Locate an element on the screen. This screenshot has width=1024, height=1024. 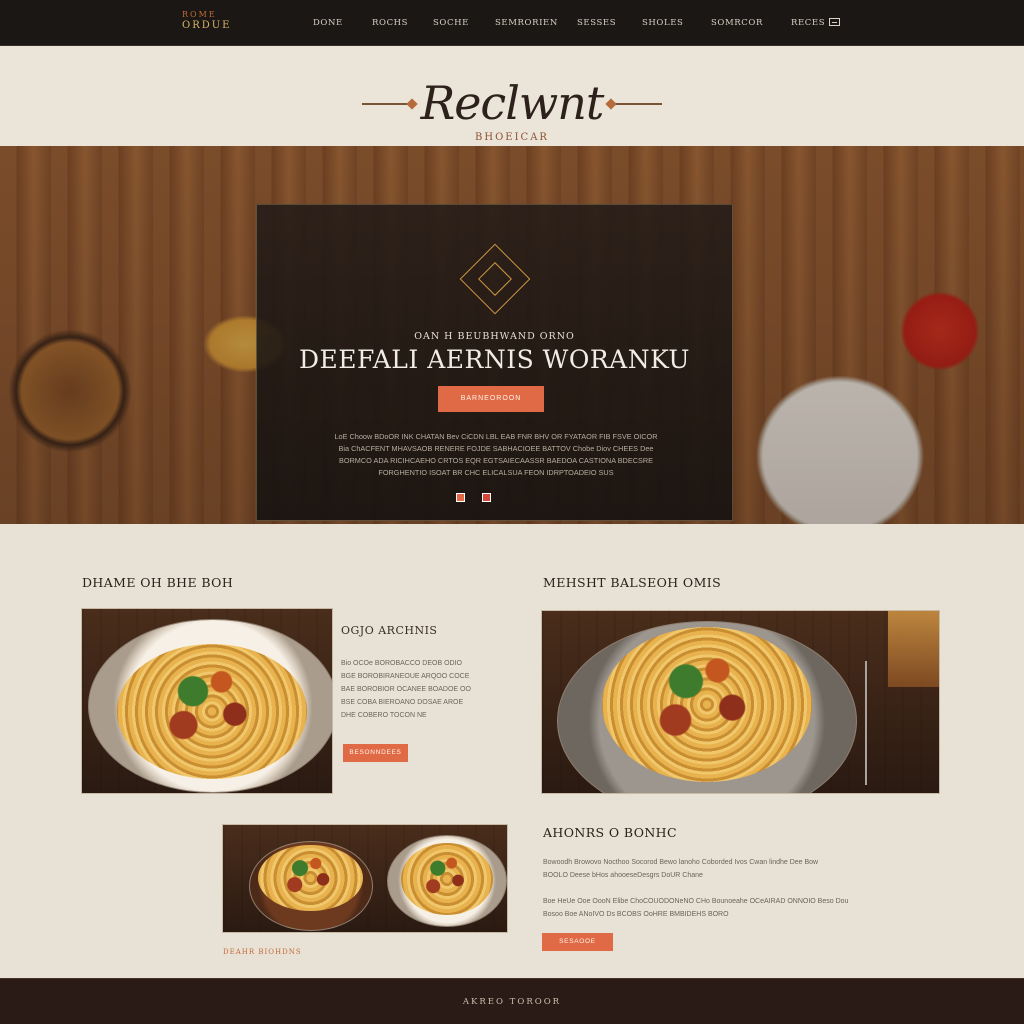
photo-caption: DEAHR BIOHDNS is located at coordinates (262, 952).